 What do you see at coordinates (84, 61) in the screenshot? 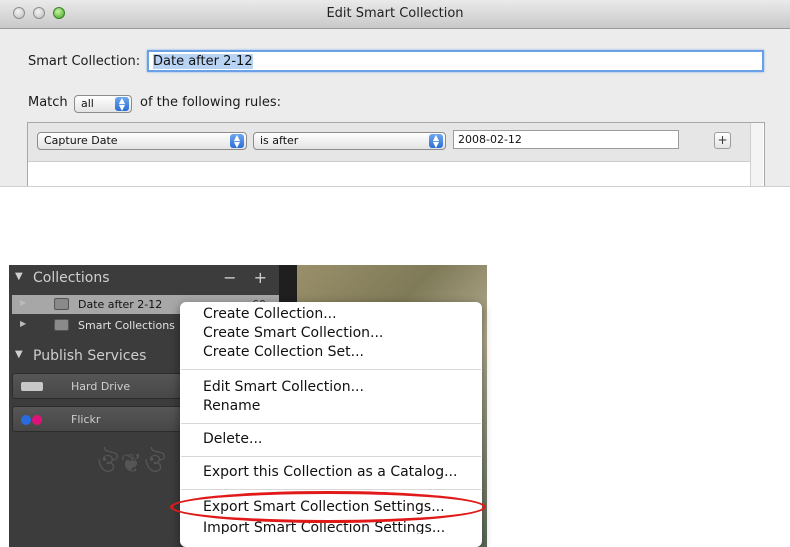
I see `smart-collection-label: Smart Collection:` at bounding box center [84, 61].